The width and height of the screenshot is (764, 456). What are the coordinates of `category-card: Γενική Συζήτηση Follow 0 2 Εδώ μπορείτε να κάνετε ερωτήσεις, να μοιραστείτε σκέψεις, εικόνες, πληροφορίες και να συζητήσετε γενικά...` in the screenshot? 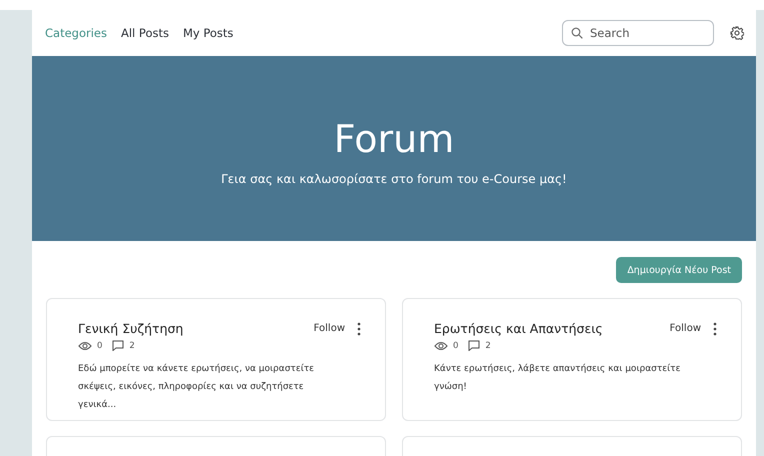 It's located at (216, 359).